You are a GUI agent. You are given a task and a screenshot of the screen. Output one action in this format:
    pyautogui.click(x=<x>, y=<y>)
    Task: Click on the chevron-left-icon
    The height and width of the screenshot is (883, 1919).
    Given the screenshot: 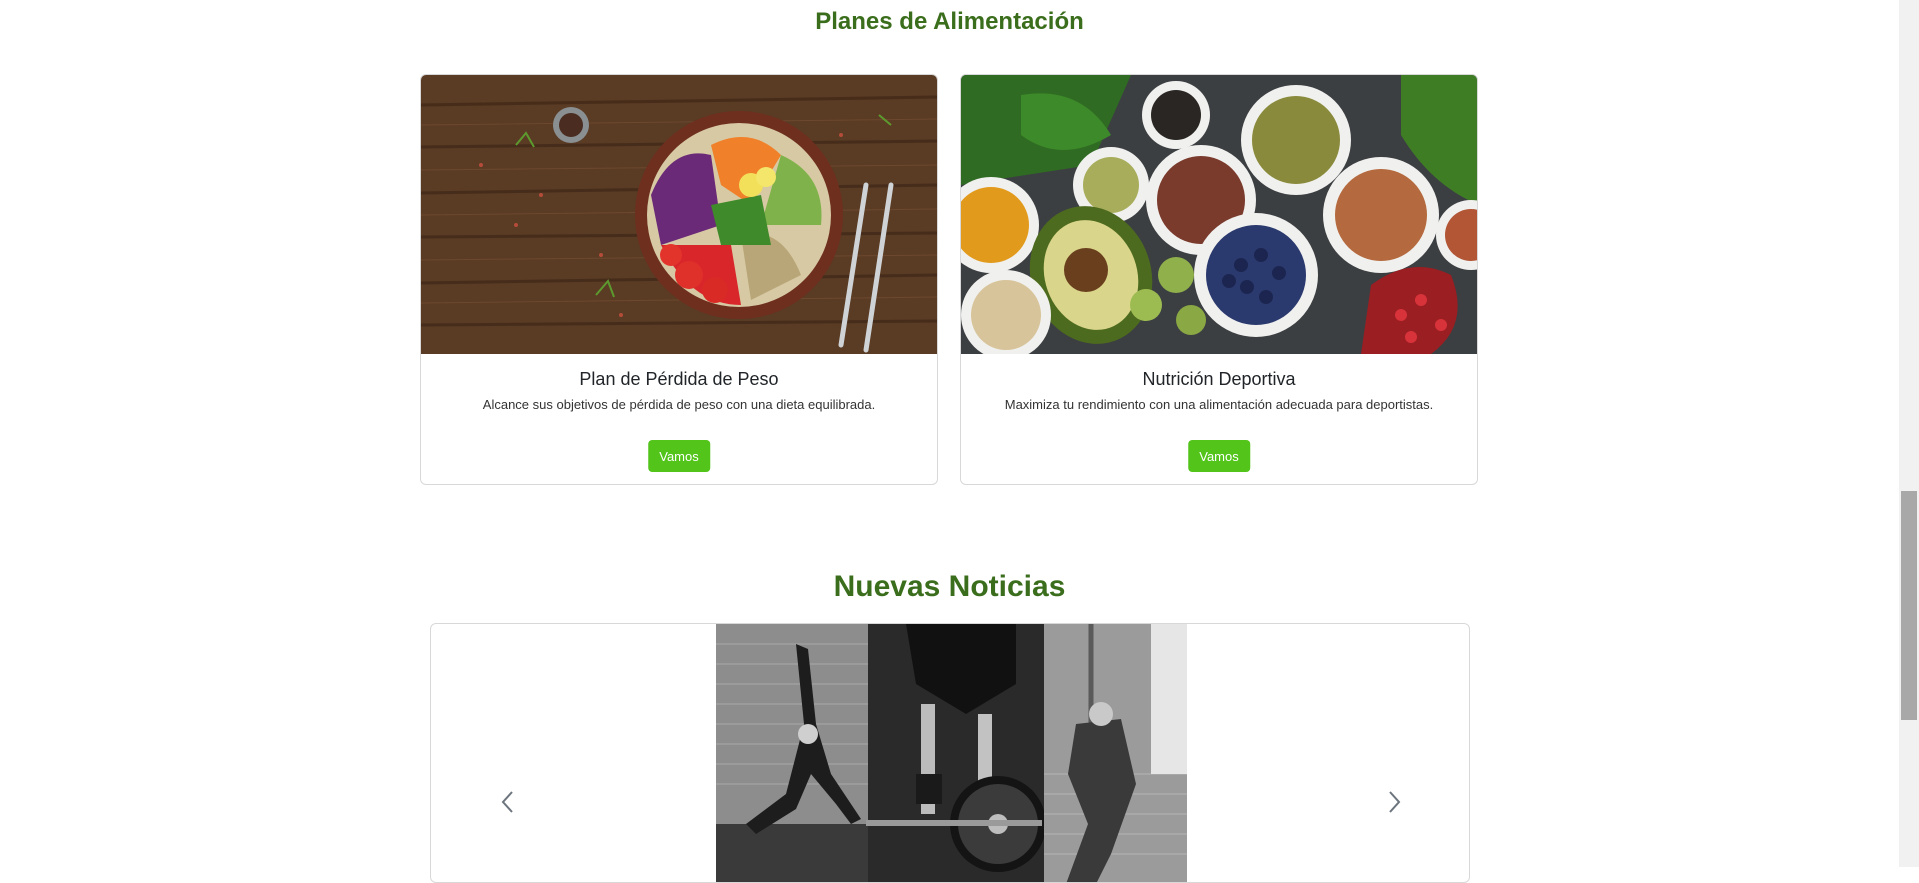 What is the action you would take?
    pyautogui.click(x=507, y=802)
    